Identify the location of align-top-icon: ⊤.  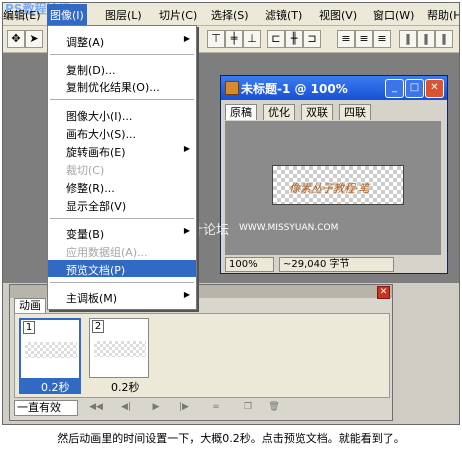
(216, 39).